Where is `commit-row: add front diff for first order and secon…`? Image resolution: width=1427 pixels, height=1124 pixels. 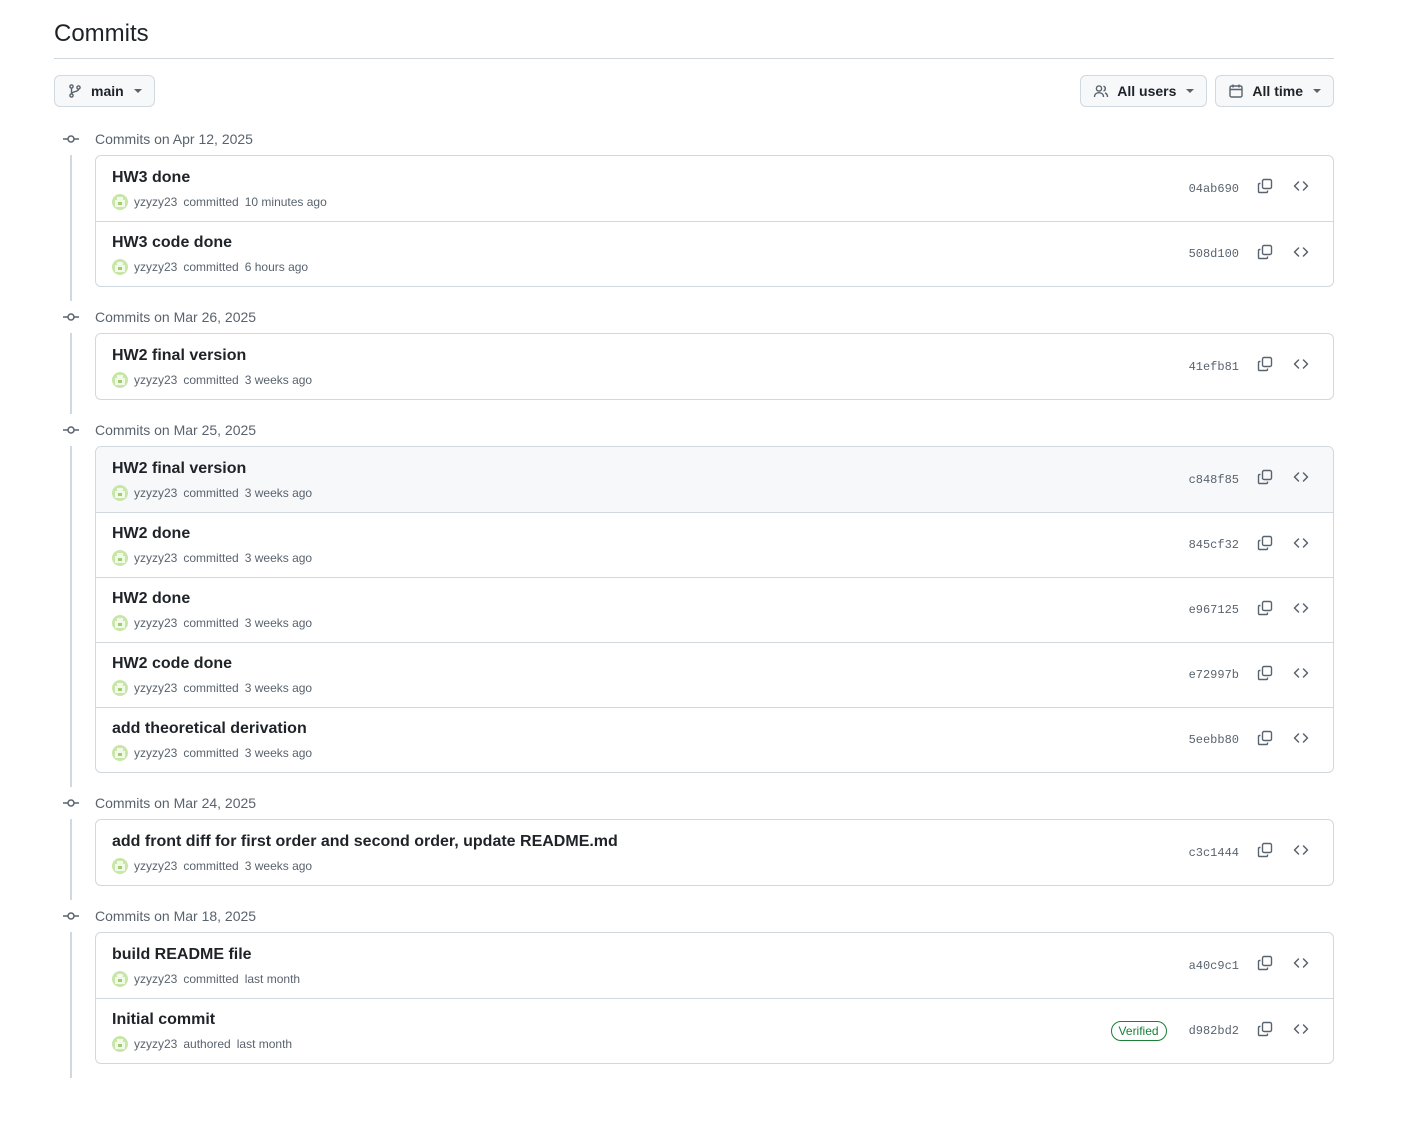 commit-row: add front diff for first order and secon… is located at coordinates (714, 852).